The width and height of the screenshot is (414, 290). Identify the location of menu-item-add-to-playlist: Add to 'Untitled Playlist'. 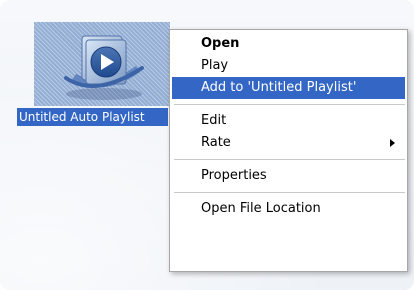
(288, 88).